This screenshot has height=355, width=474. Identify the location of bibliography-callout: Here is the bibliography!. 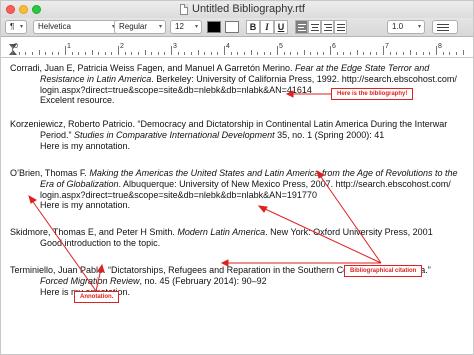
(372, 94).